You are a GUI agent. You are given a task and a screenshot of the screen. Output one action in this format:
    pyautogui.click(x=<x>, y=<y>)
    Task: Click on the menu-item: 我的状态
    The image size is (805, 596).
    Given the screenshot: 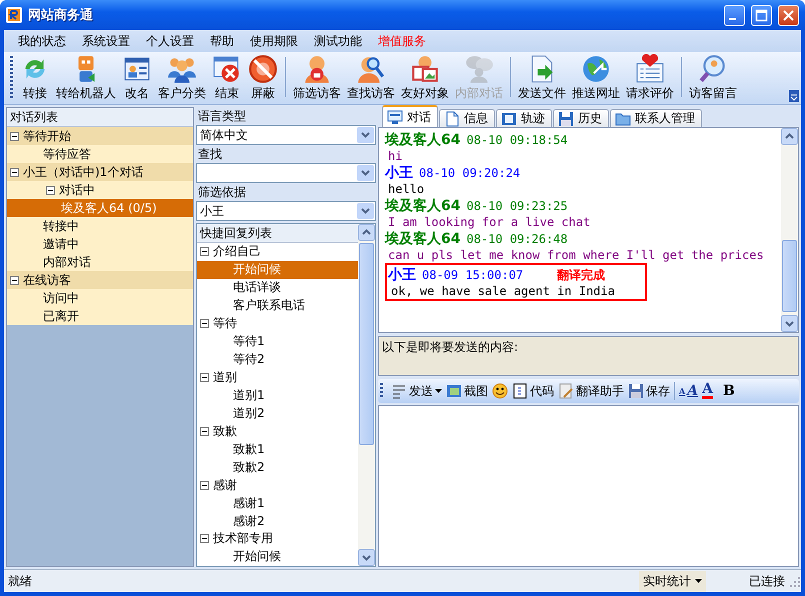 What is the action you would take?
    pyautogui.click(x=42, y=41)
    